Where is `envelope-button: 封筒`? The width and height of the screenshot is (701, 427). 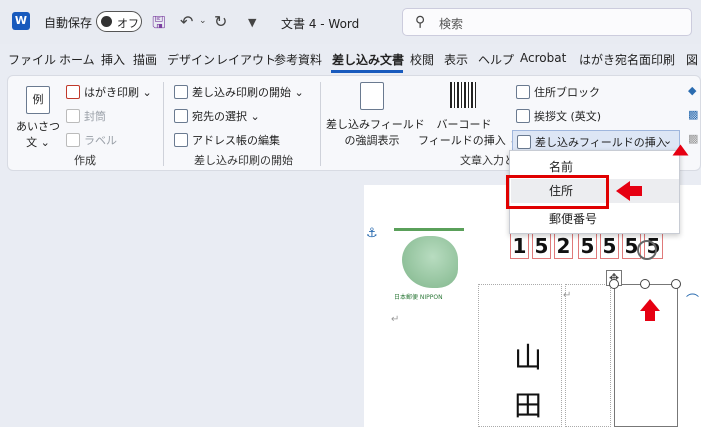
envelope-button: 封筒 is located at coordinates (86, 116).